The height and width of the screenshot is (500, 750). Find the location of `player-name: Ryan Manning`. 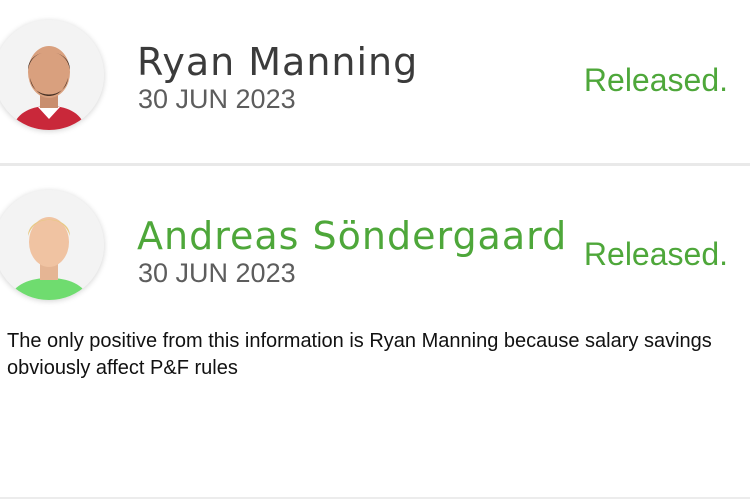

player-name: Ryan Manning is located at coordinates (278, 62).